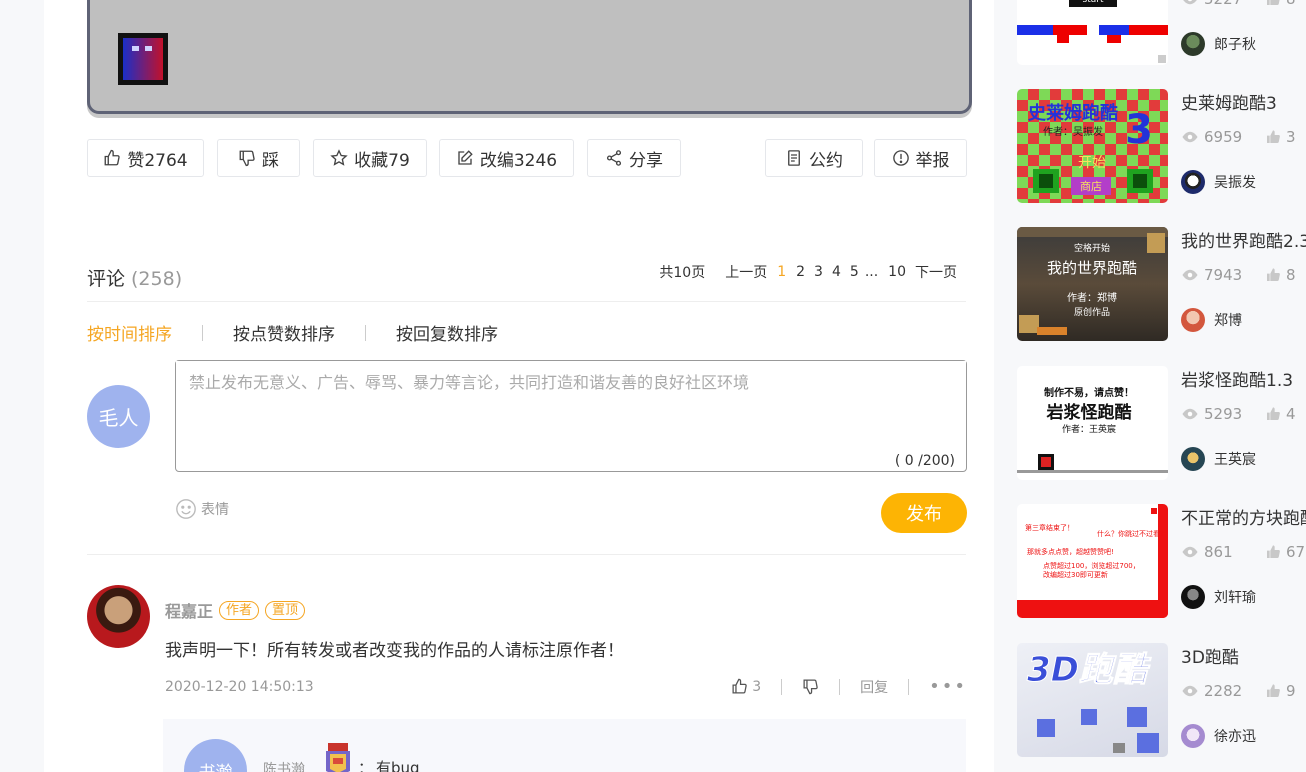 This screenshot has height=772, width=1306. I want to click on project-author: 郎子秋, so click(1218, 44).